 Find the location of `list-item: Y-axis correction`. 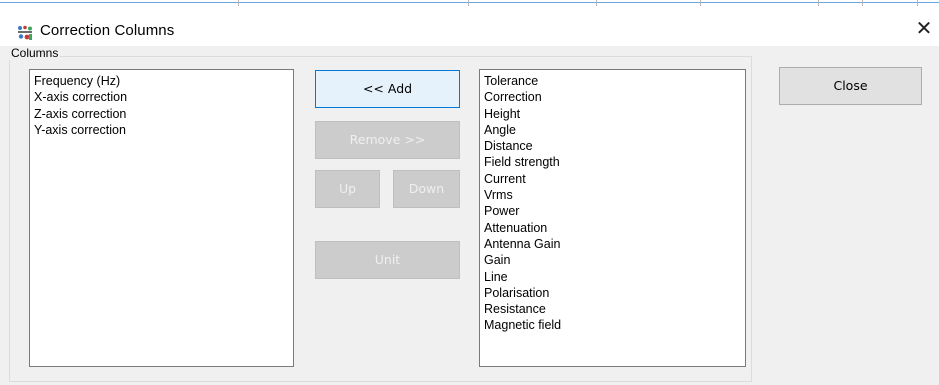

list-item: Y-axis correction is located at coordinates (163, 130).